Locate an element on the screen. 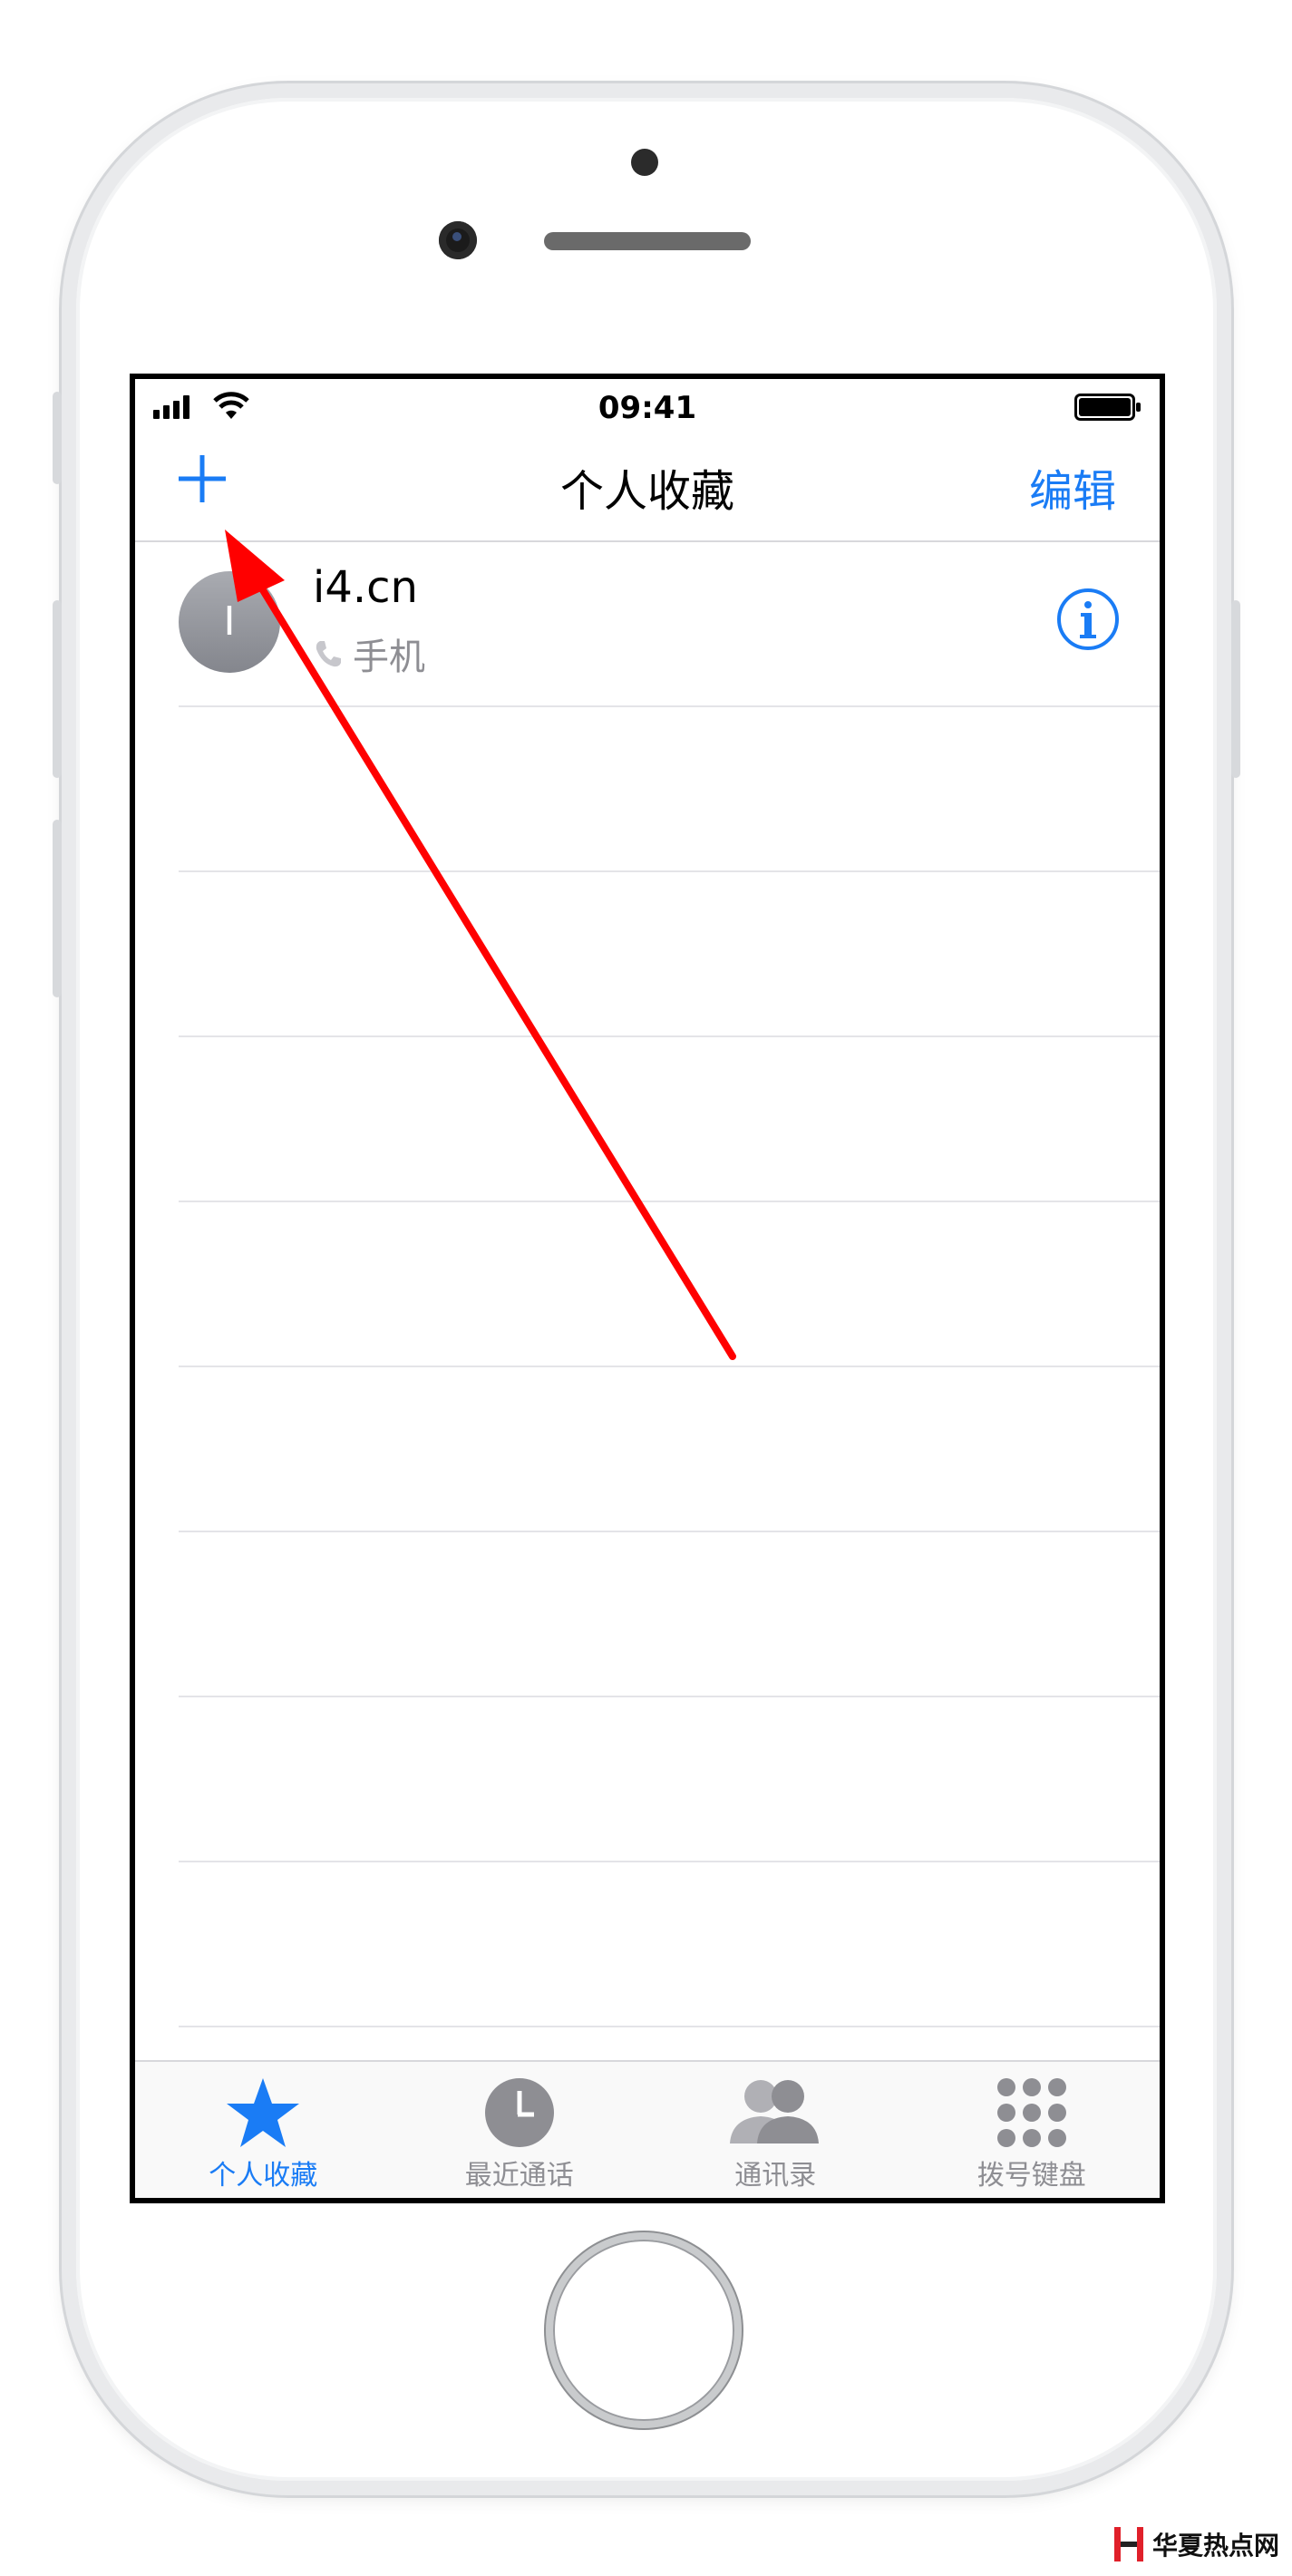 The width and height of the screenshot is (1292, 2576). status-time: 09:41 is located at coordinates (647, 408).